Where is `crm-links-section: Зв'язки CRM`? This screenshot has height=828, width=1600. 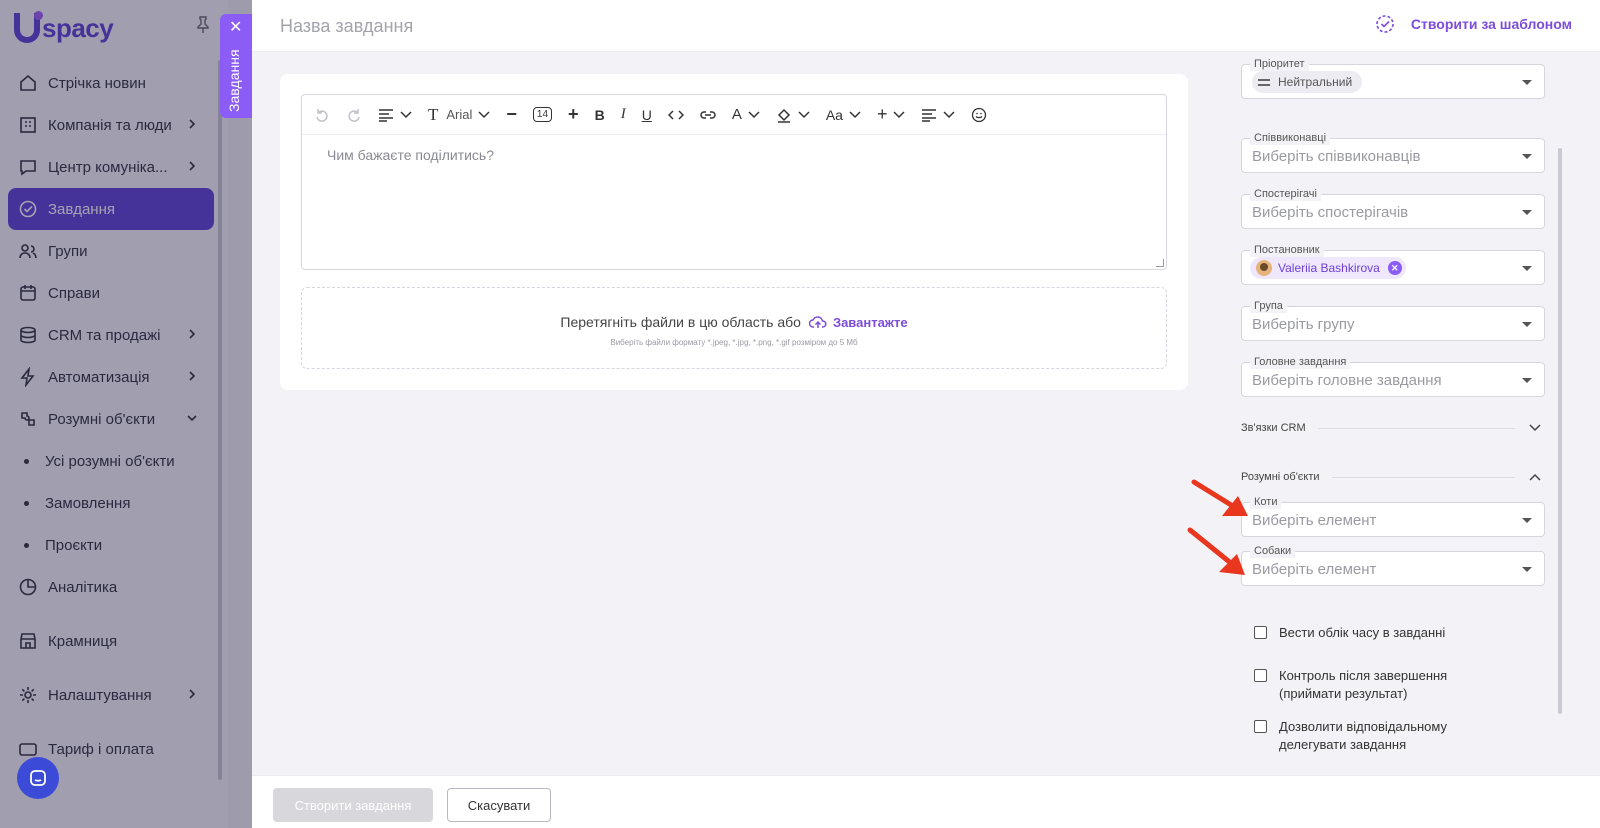
crm-links-section: Зв'язки CRM is located at coordinates (1391, 428).